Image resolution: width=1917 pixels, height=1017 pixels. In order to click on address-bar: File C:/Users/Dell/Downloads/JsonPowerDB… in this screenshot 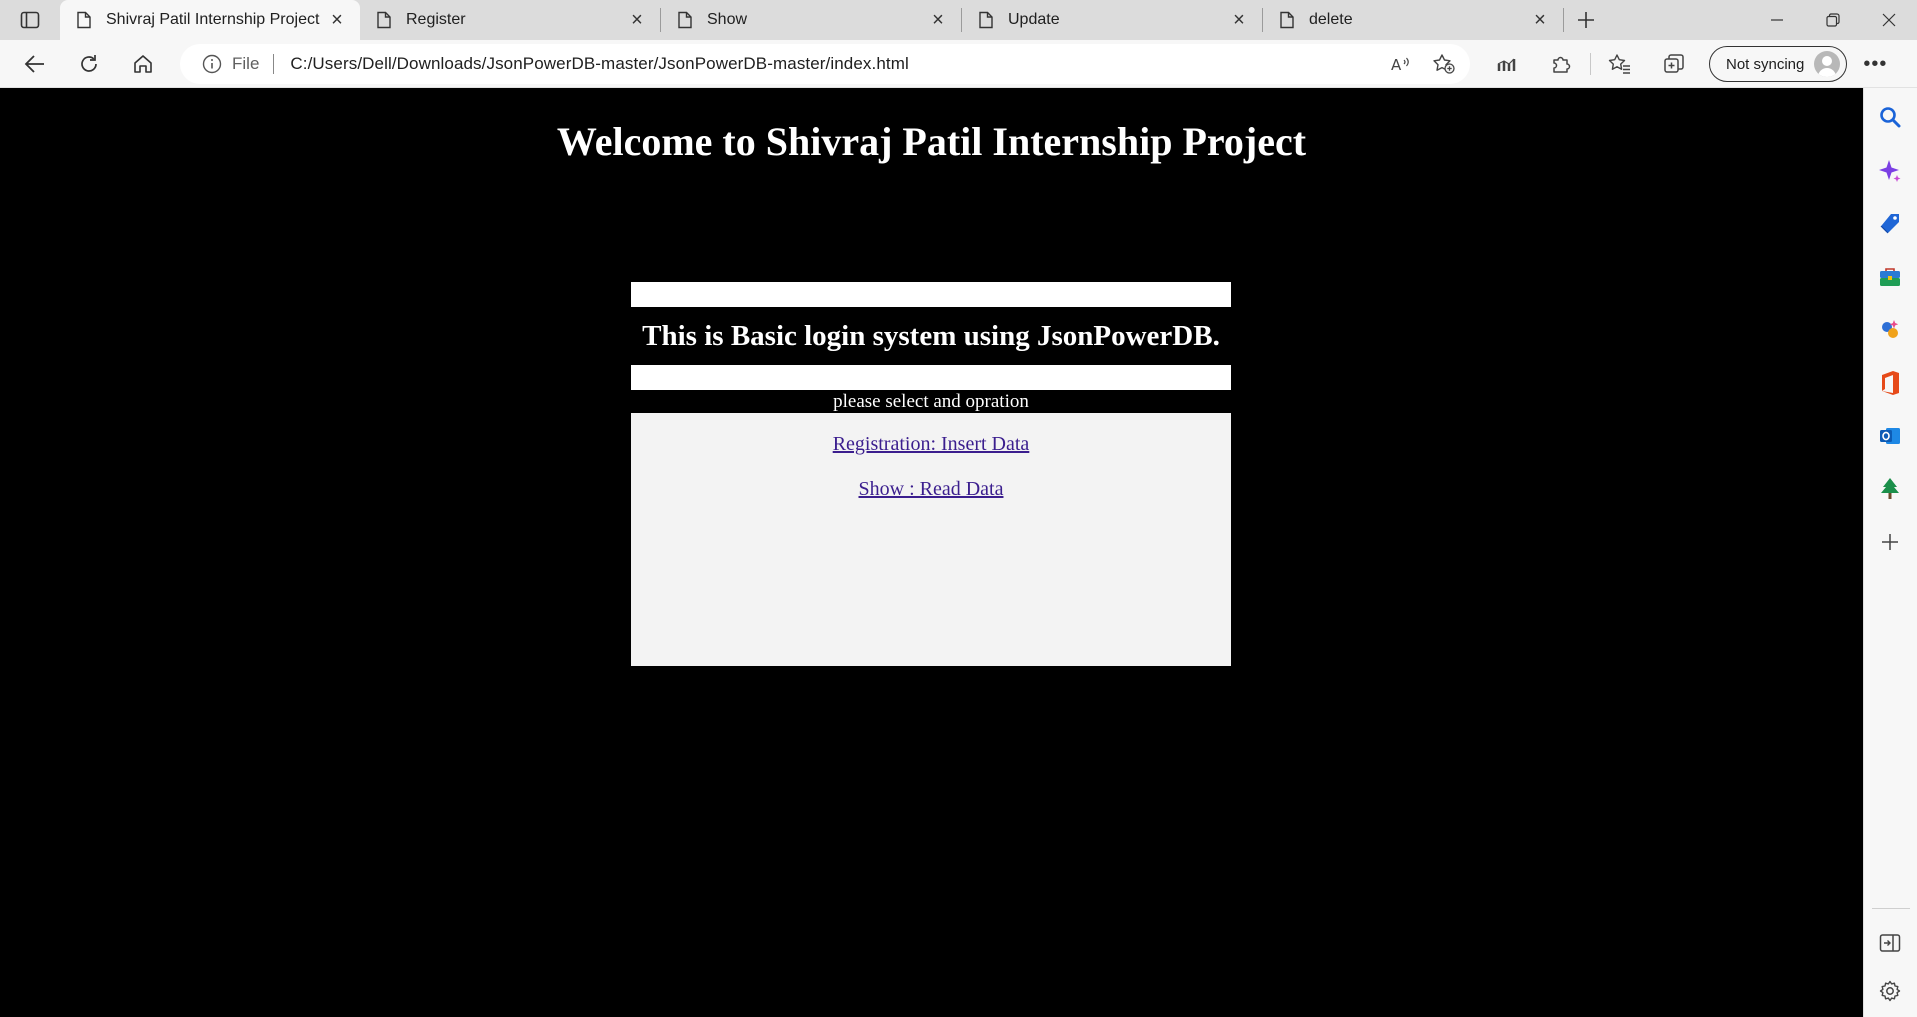, I will do `click(825, 64)`.